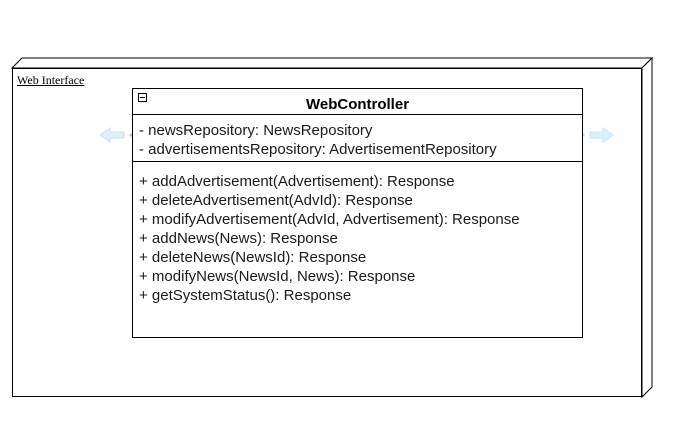 The width and height of the screenshot is (695, 427). I want to click on node-label: Web Interface, so click(51, 80).